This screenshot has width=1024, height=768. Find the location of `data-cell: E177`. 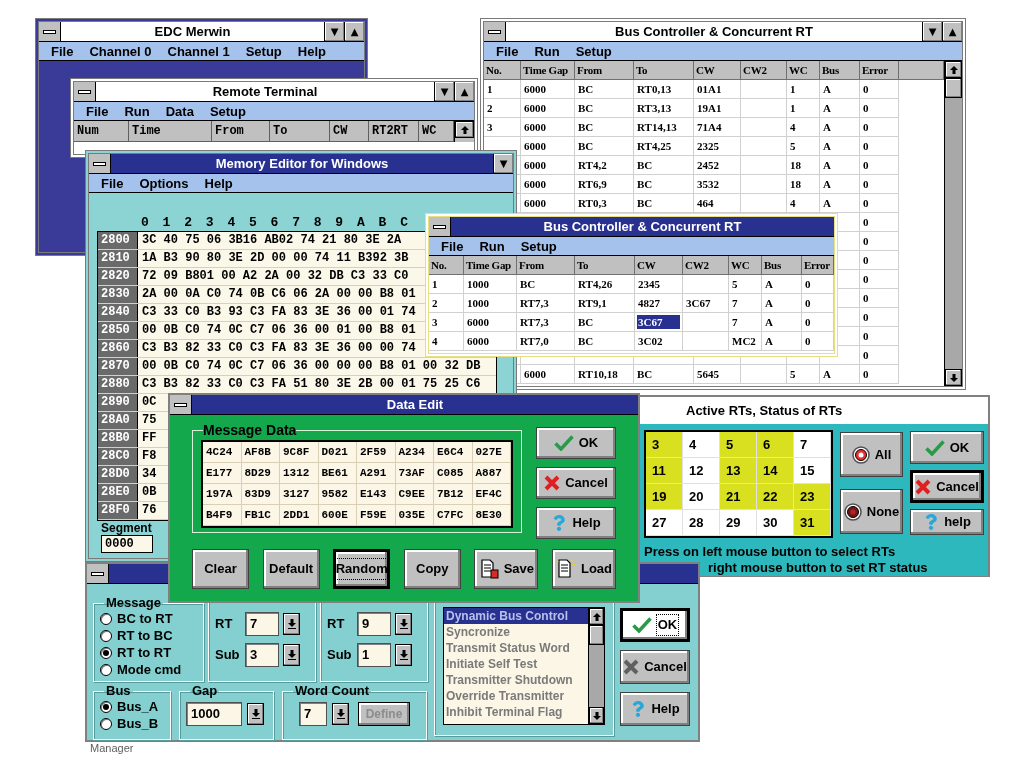

data-cell: E177 is located at coordinates (222, 473).